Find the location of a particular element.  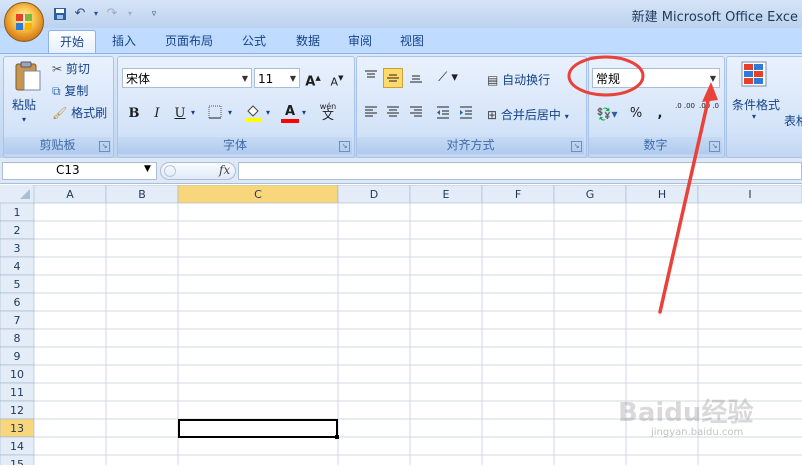

office-logo-icon is located at coordinates (24, 22).